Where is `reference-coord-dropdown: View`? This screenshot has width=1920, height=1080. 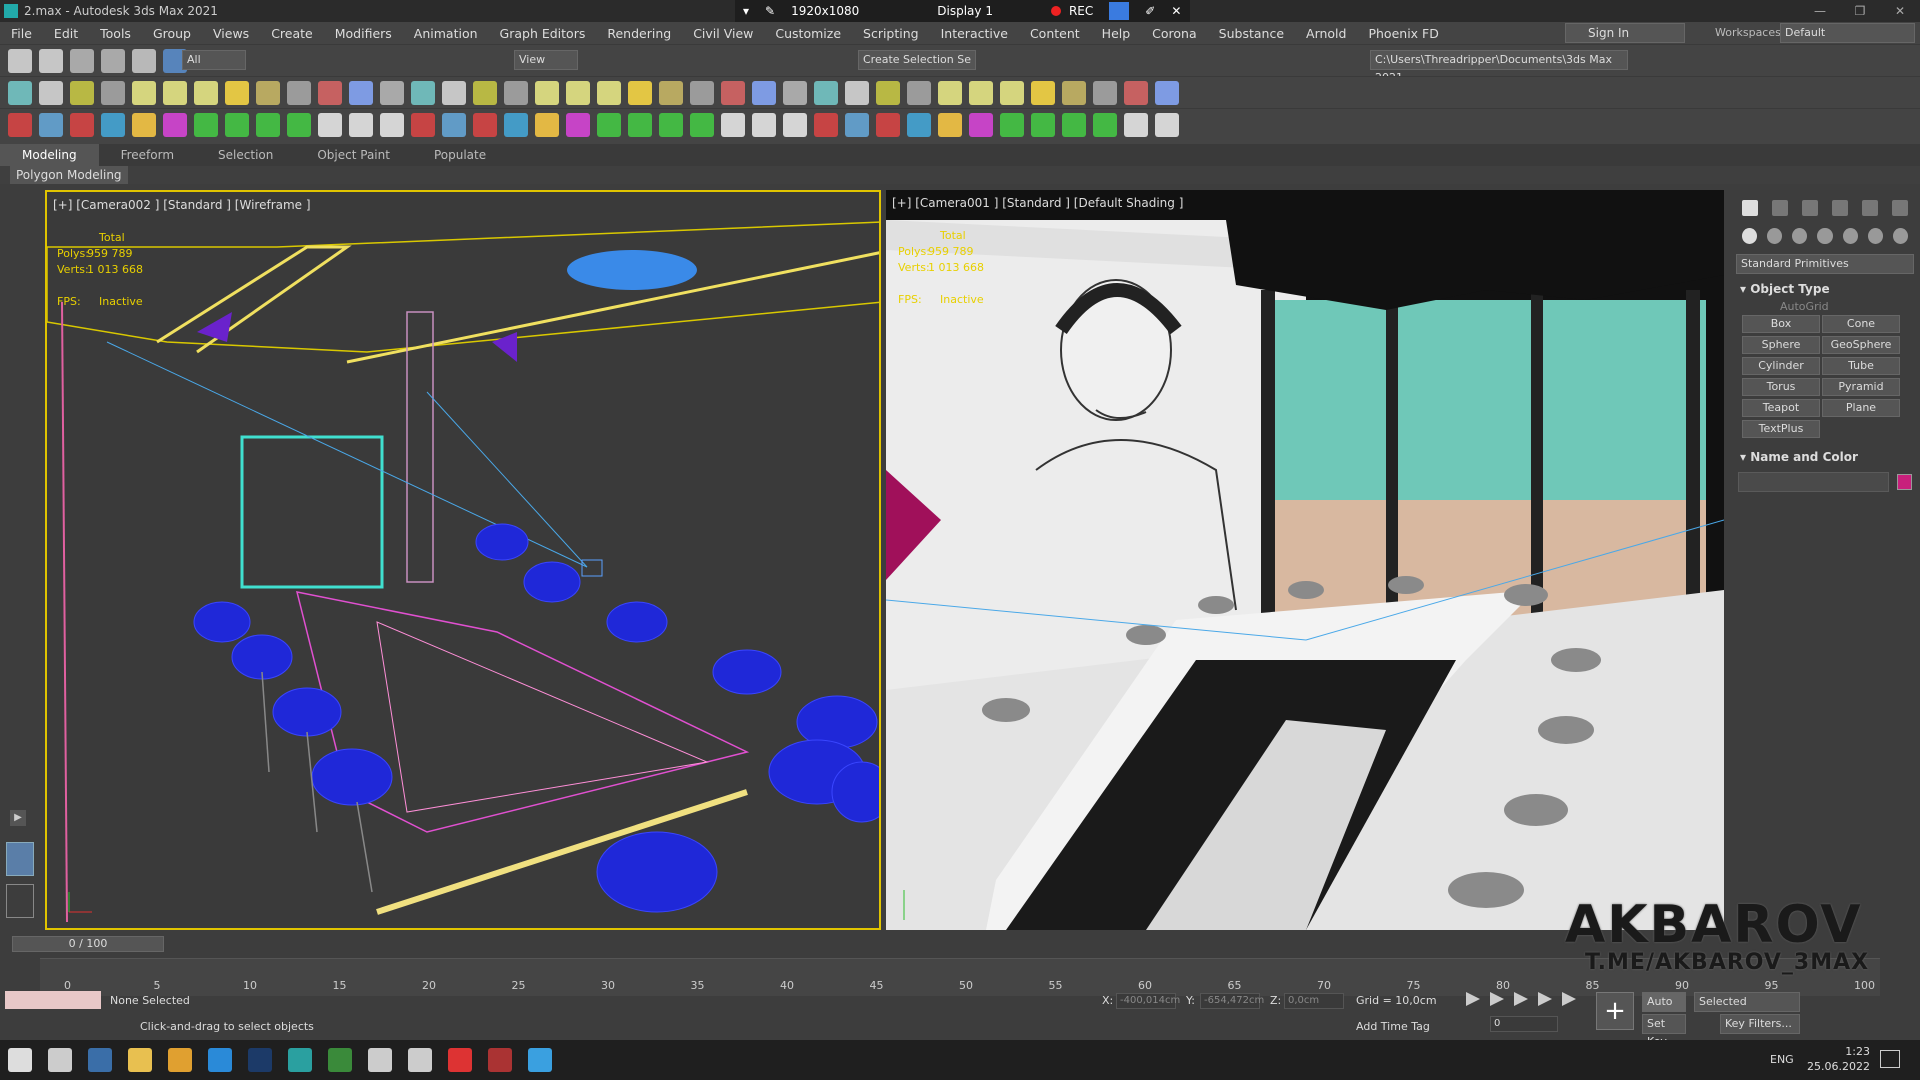
reference-coord-dropdown: View is located at coordinates (546, 60).